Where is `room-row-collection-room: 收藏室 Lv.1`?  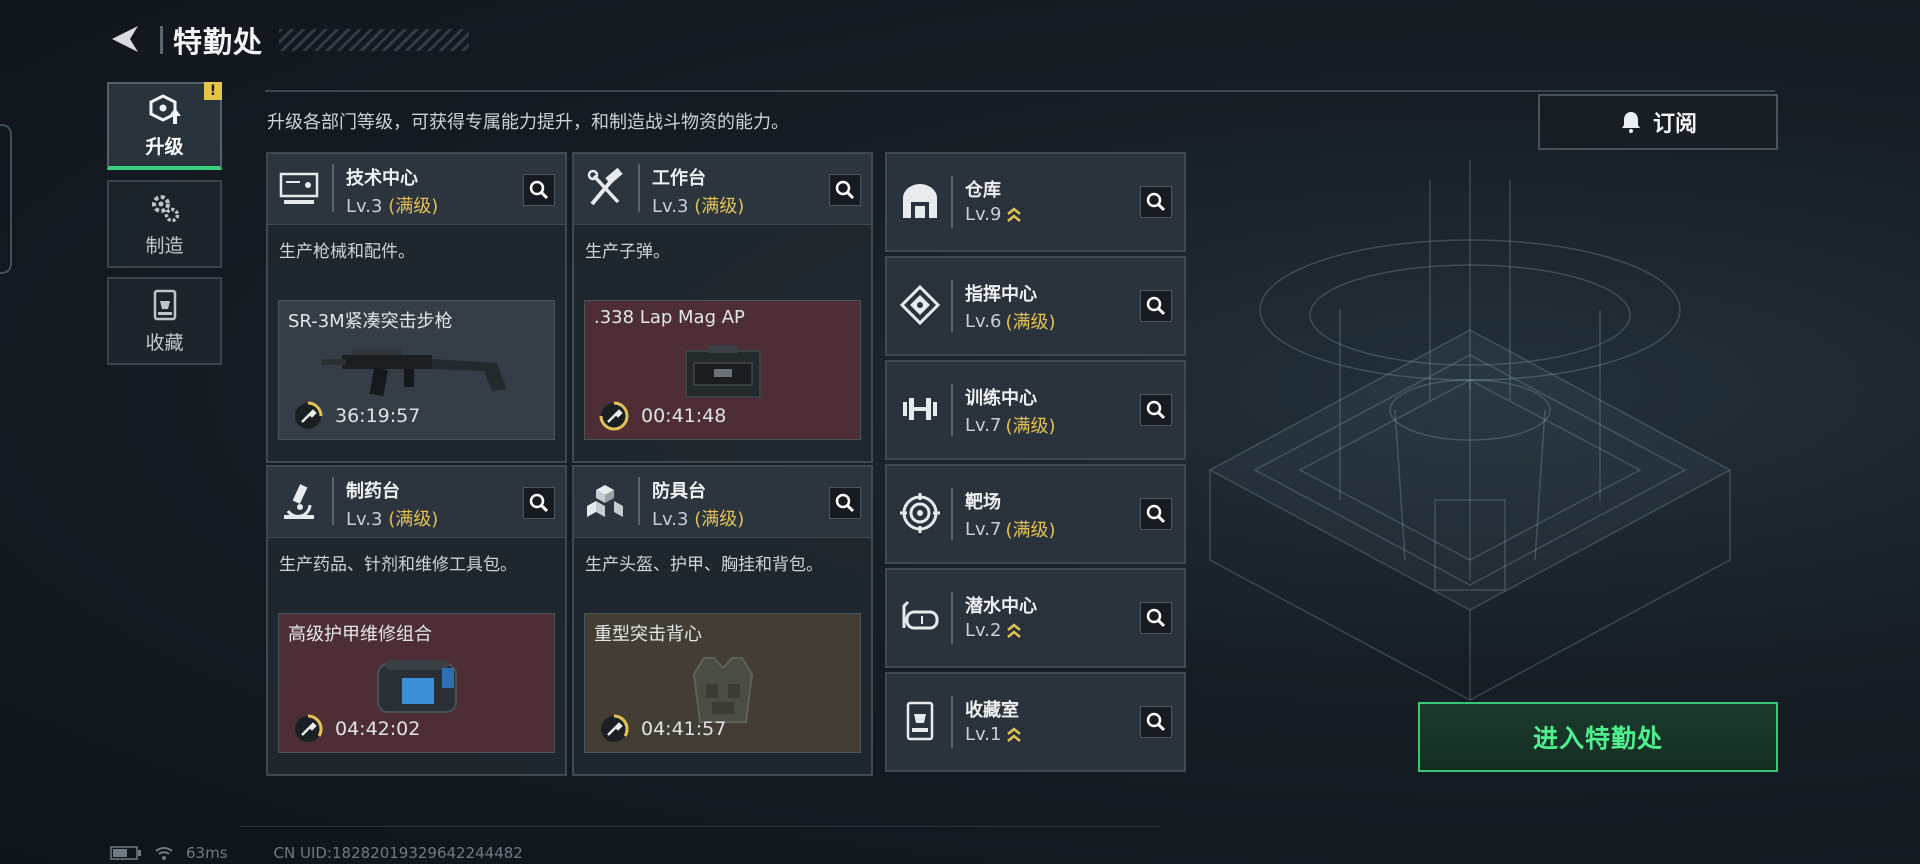
room-row-collection-room: 收藏室 Lv.1 is located at coordinates (1035, 722).